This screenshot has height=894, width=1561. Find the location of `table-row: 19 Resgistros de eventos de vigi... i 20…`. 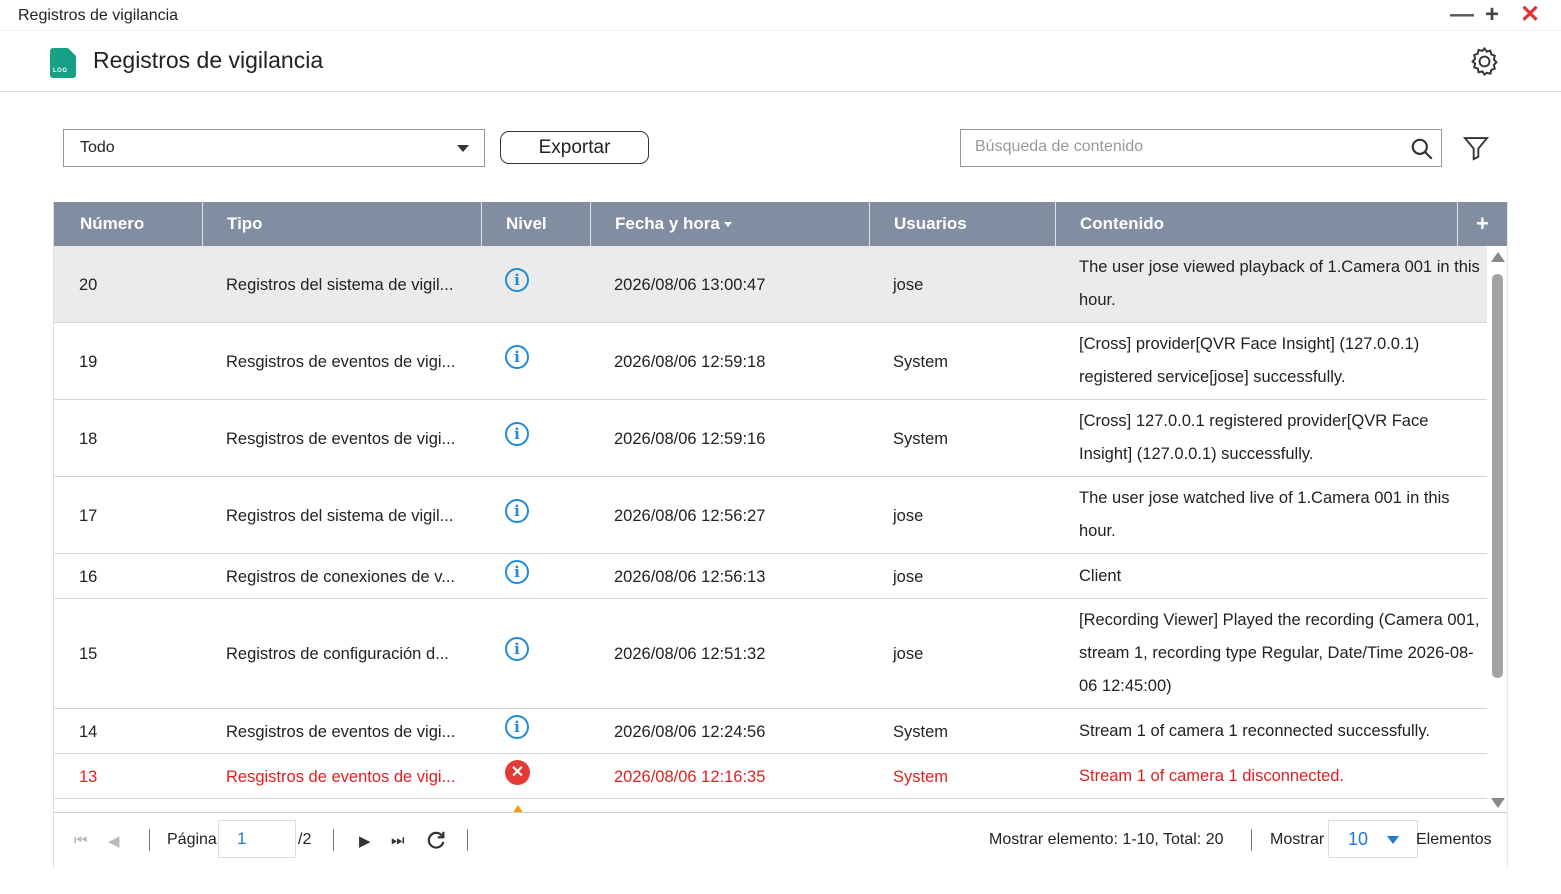

table-row: 19 Resgistros de eventos de vigi... i 20… is located at coordinates (770, 361).